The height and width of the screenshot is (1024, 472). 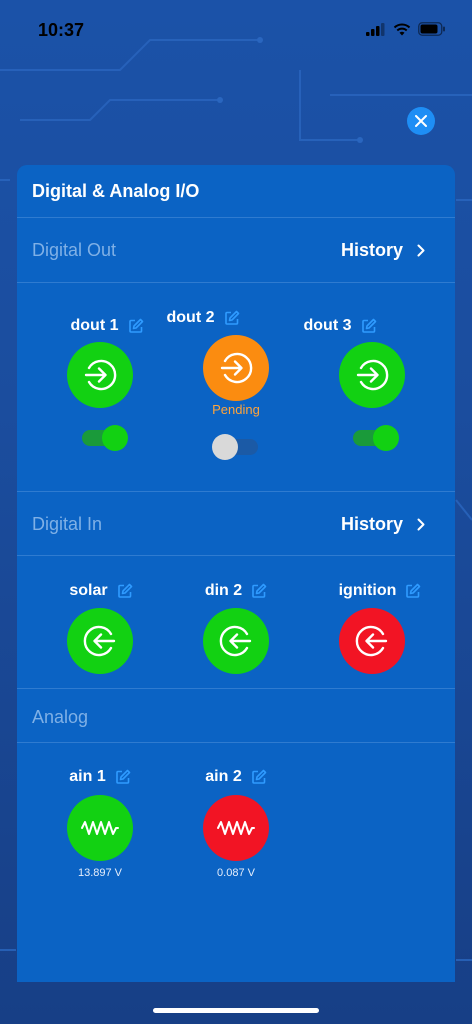 What do you see at coordinates (431, 29) in the screenshot?
I see `battery-icon` at bounding box center [431, 29].